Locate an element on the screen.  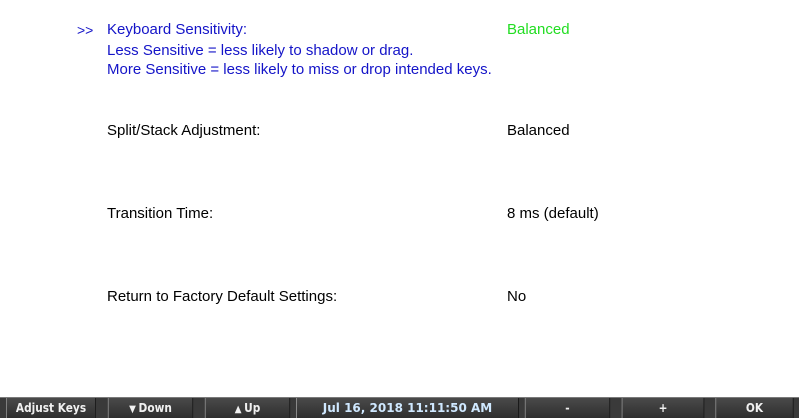
ok-button: OK is located at coordinates (754, 408).